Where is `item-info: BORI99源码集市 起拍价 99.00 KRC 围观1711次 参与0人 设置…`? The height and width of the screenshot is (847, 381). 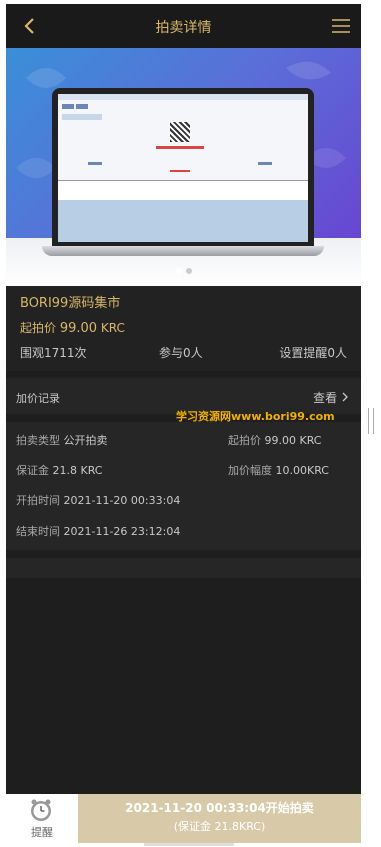
item-info: BORI99源码集市 起拍价 99.00 KRC 围观1711次 参与0人 设置… is located at coordinates (183, 328).